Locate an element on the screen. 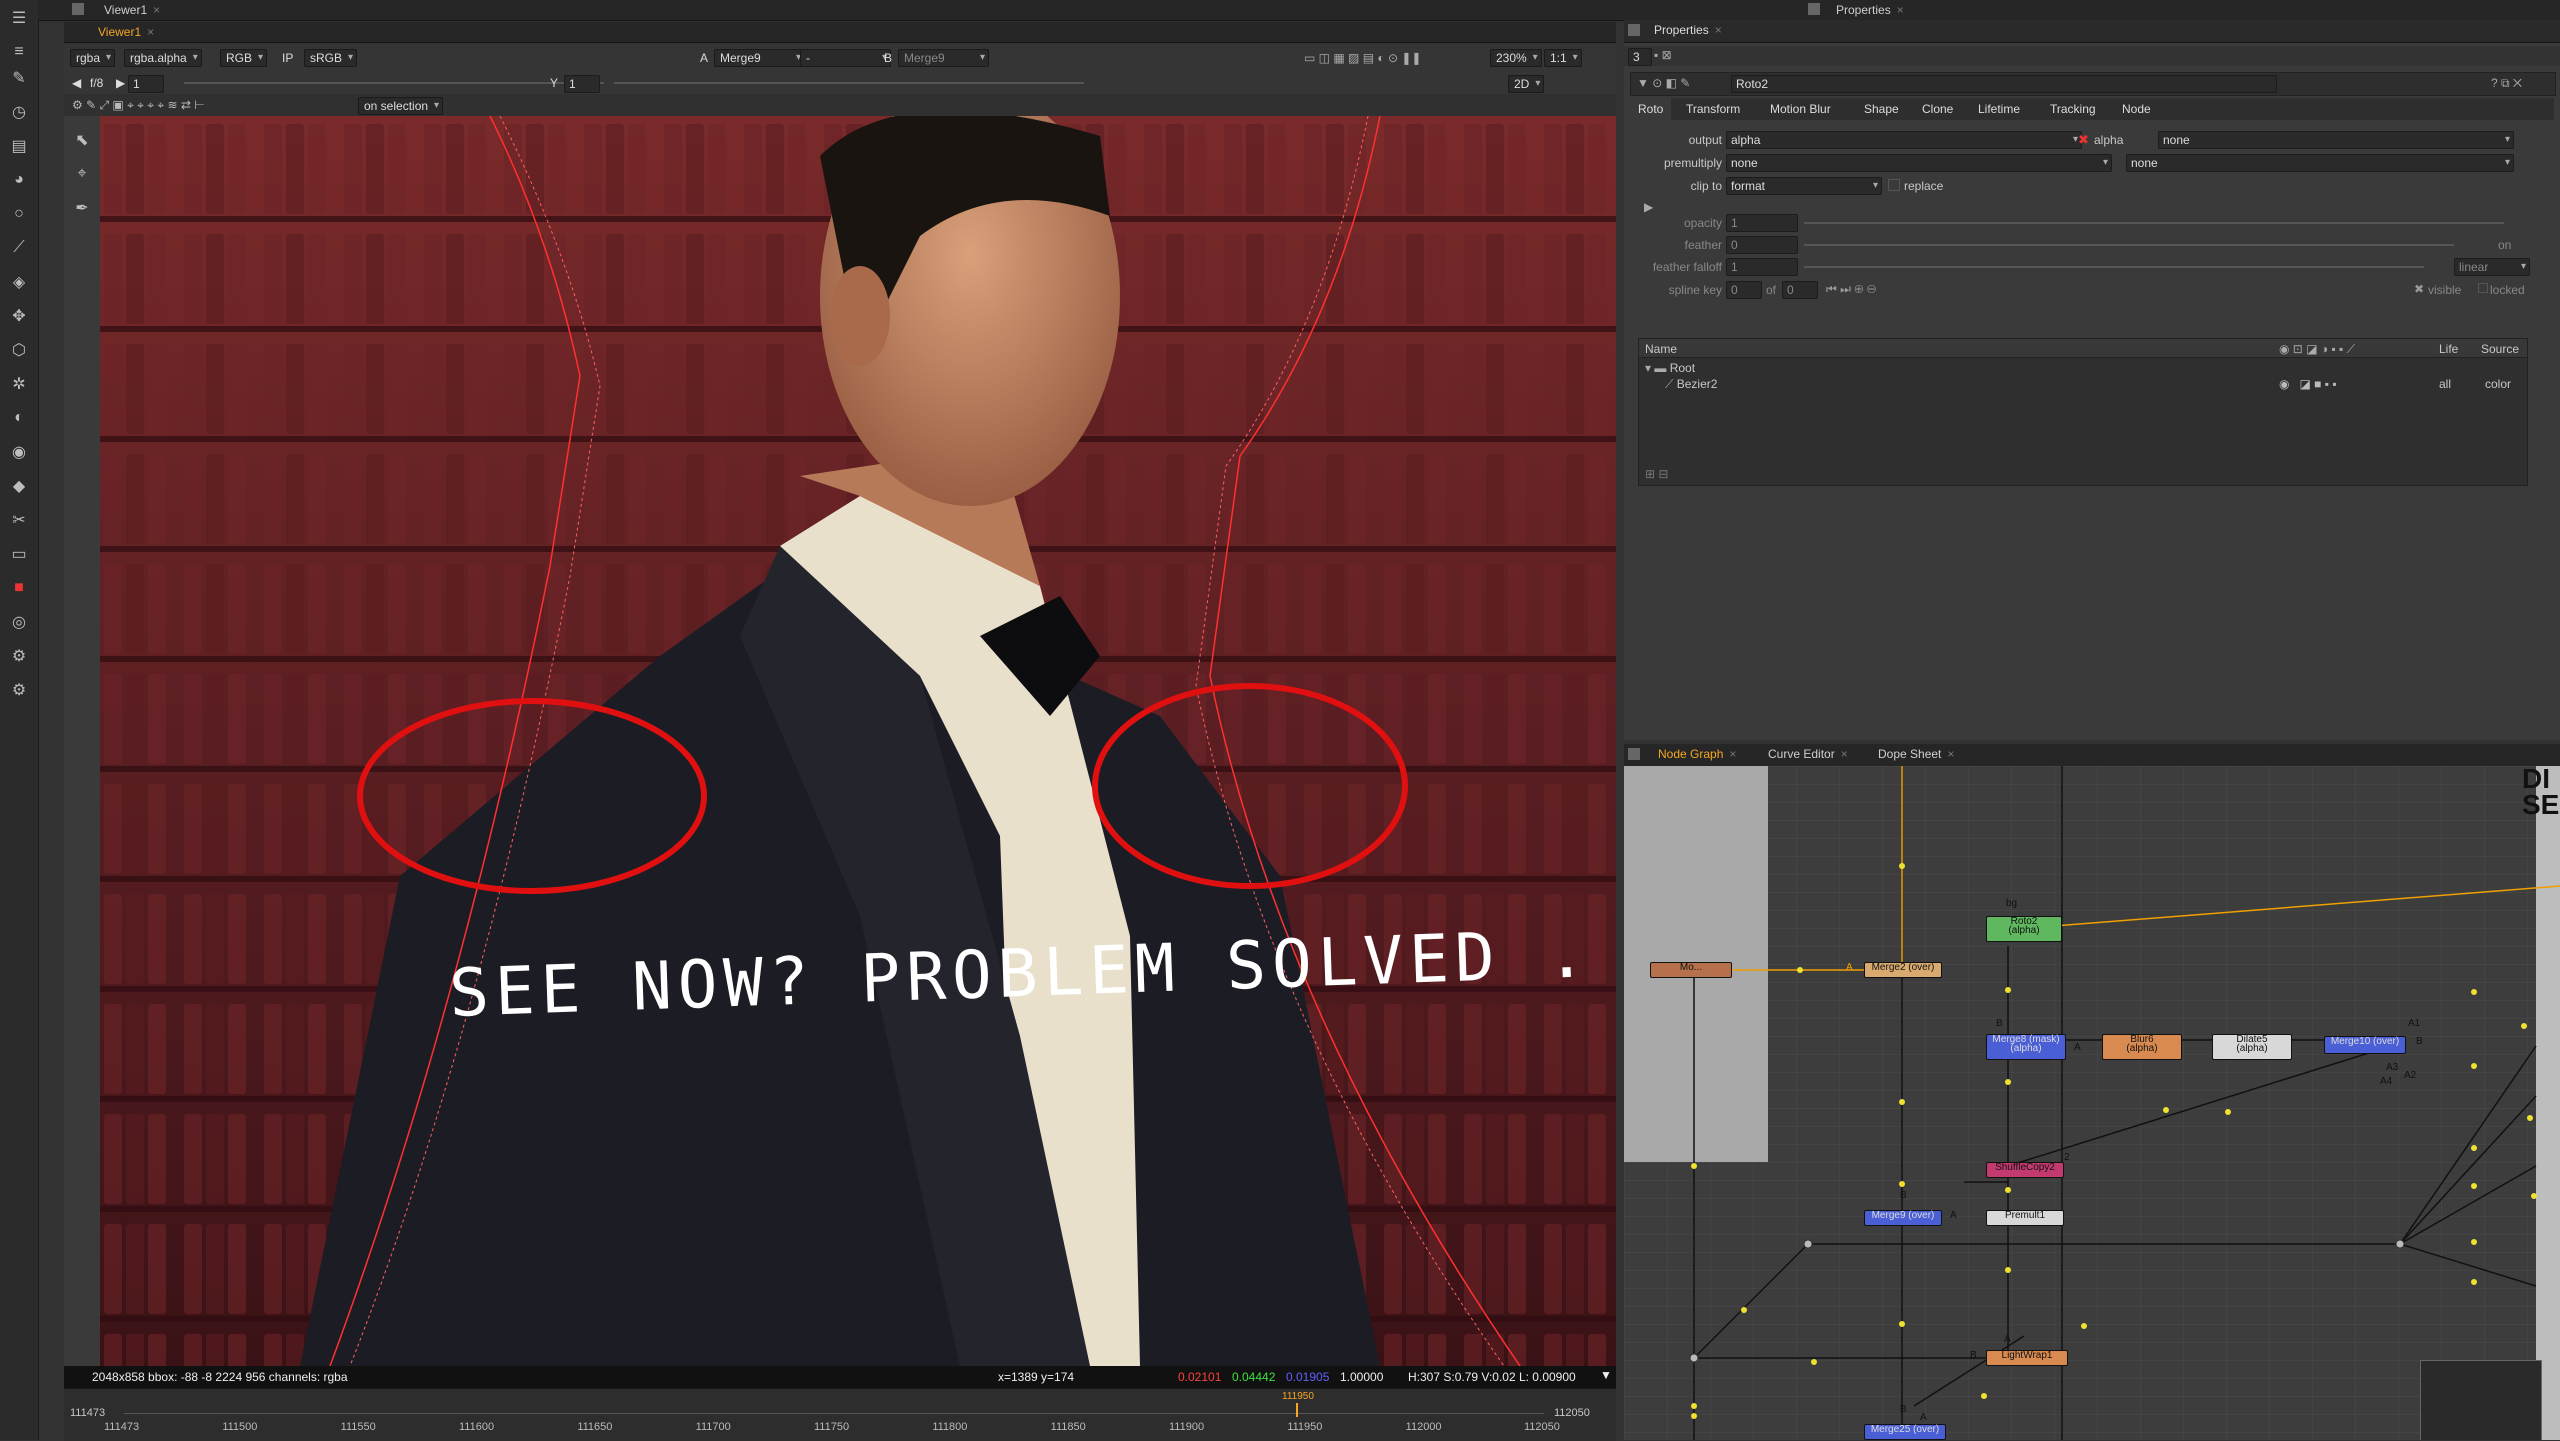 The width and height of the screenshot is (2560, 1441). opacity-slider is located at coordinates (2154, 223).